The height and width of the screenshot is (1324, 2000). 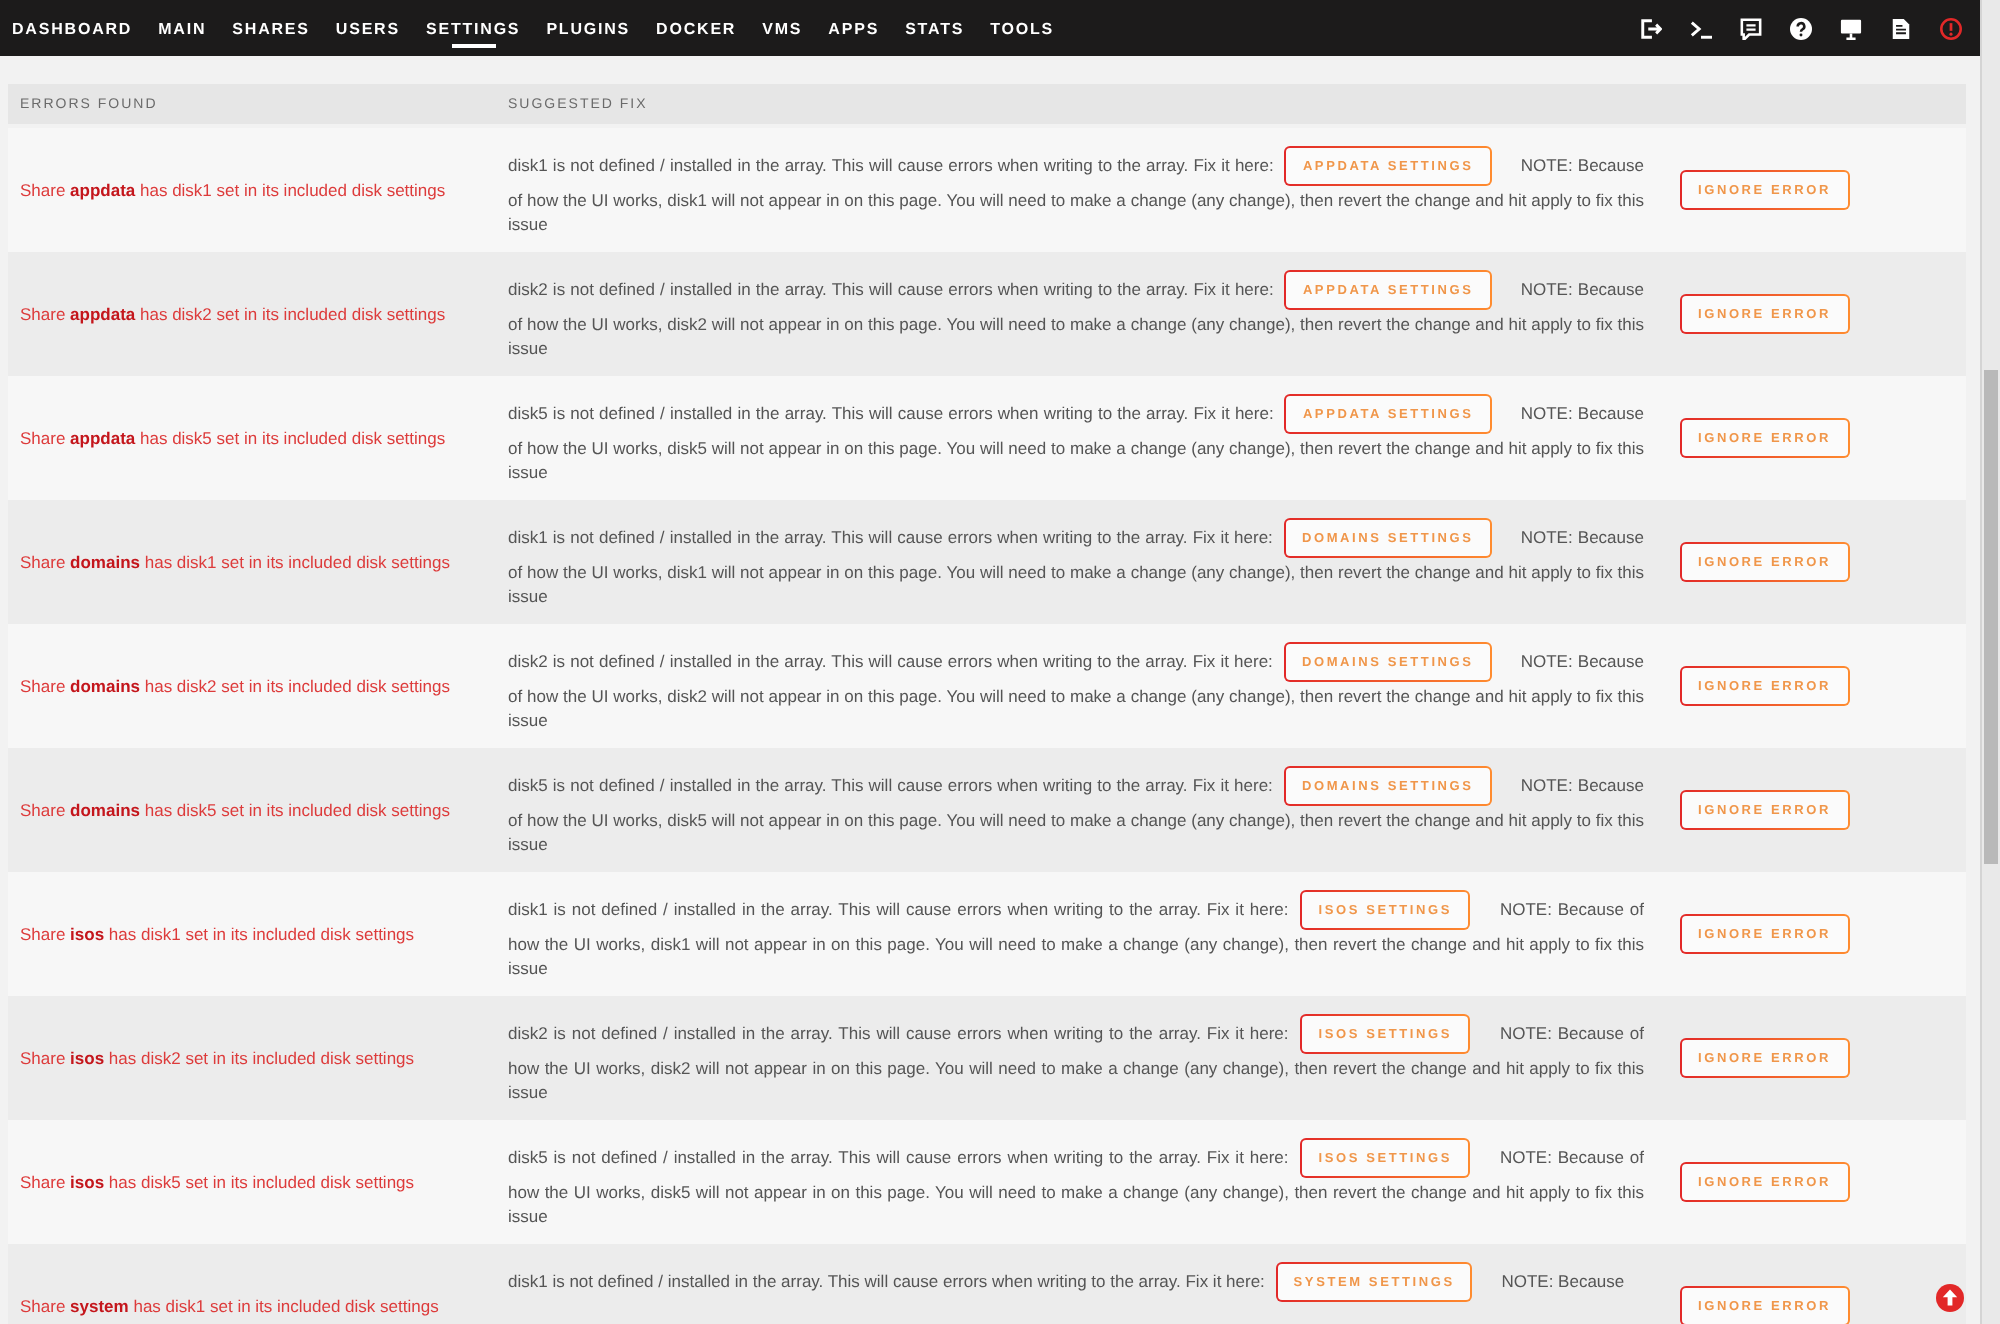 I want to click on error-text: Share appdata has disk2 set in its included disk settings, so click(x=233, y=314).